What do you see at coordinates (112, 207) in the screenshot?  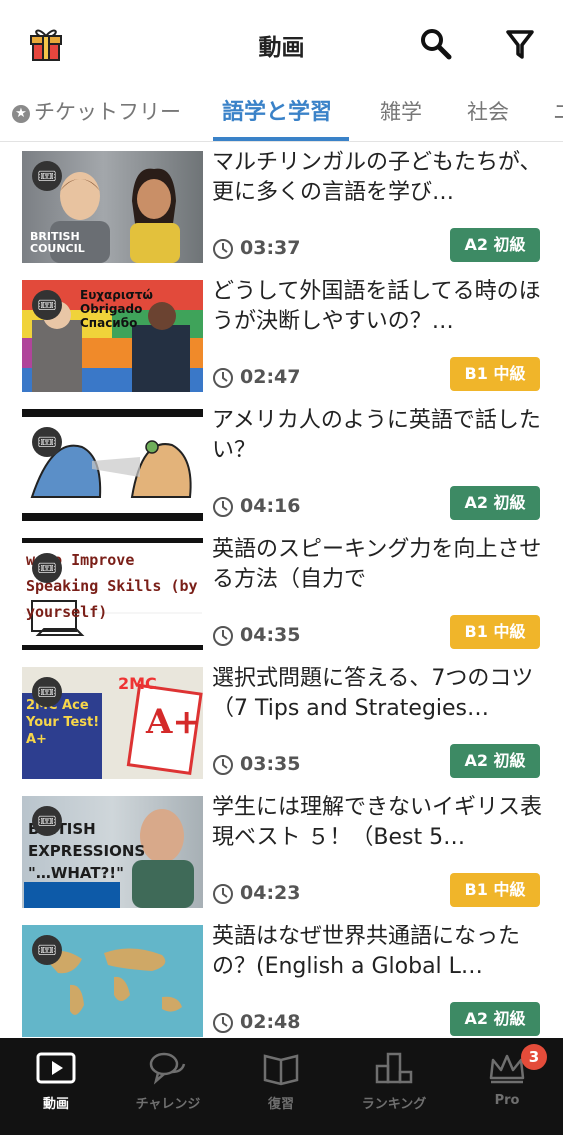 I see `video-thumbnail: BRITISH COUNCIL 🎟` at bounding box center [112, 207].